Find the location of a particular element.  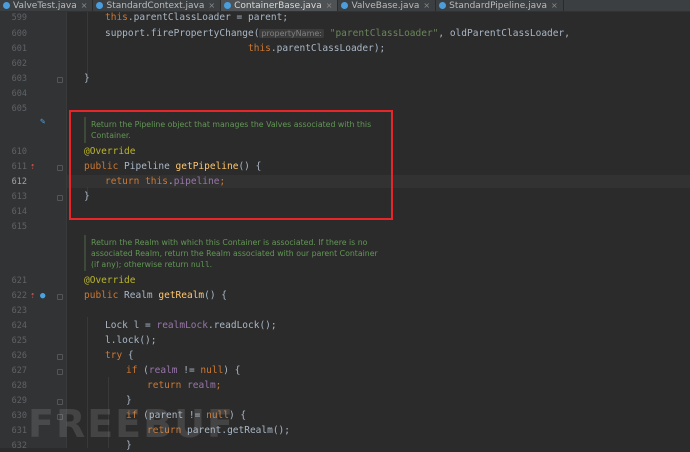

line-number: 626 is located at coordinates (19, 356).